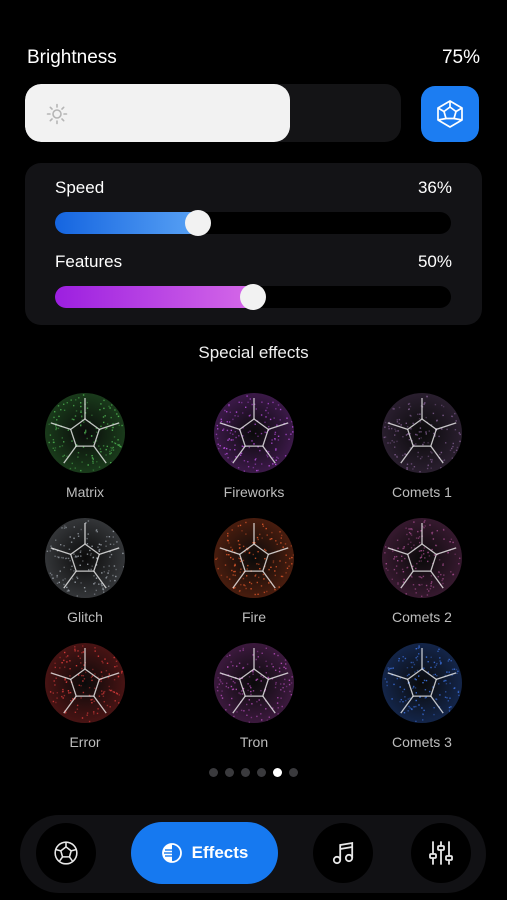 The image size is (507, 900). I want to click on effect-item-comets-1: Comets 1, so click(422, 446).